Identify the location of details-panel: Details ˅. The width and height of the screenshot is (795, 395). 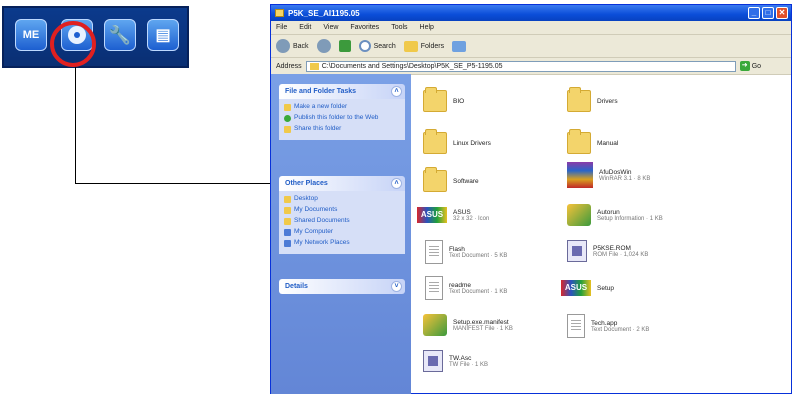
(342, 286).